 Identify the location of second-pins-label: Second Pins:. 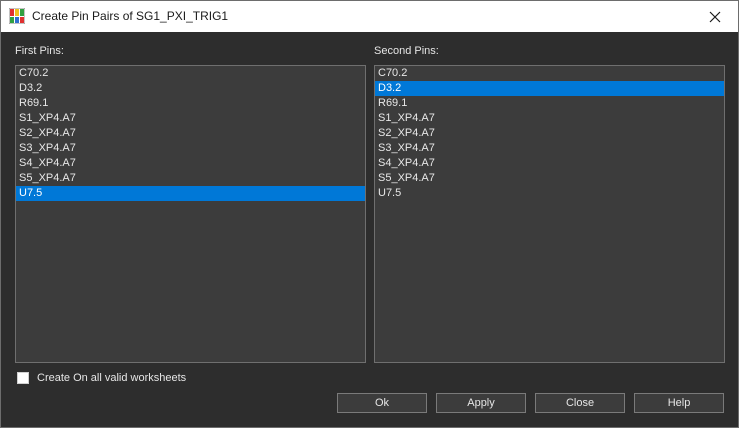
(406, 51).